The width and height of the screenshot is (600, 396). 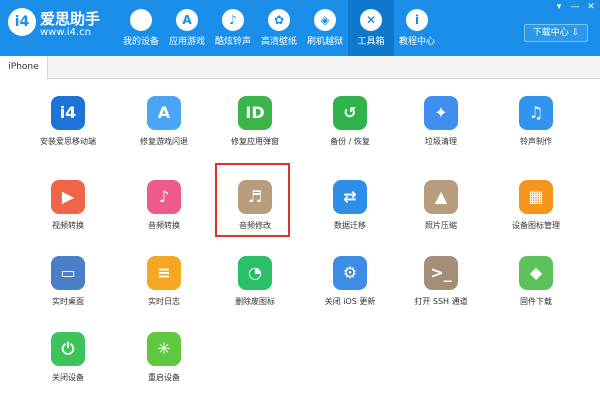 I want to click on tool-icon-grid: ▦ 设备图标管理, so click(x=536, y=210).